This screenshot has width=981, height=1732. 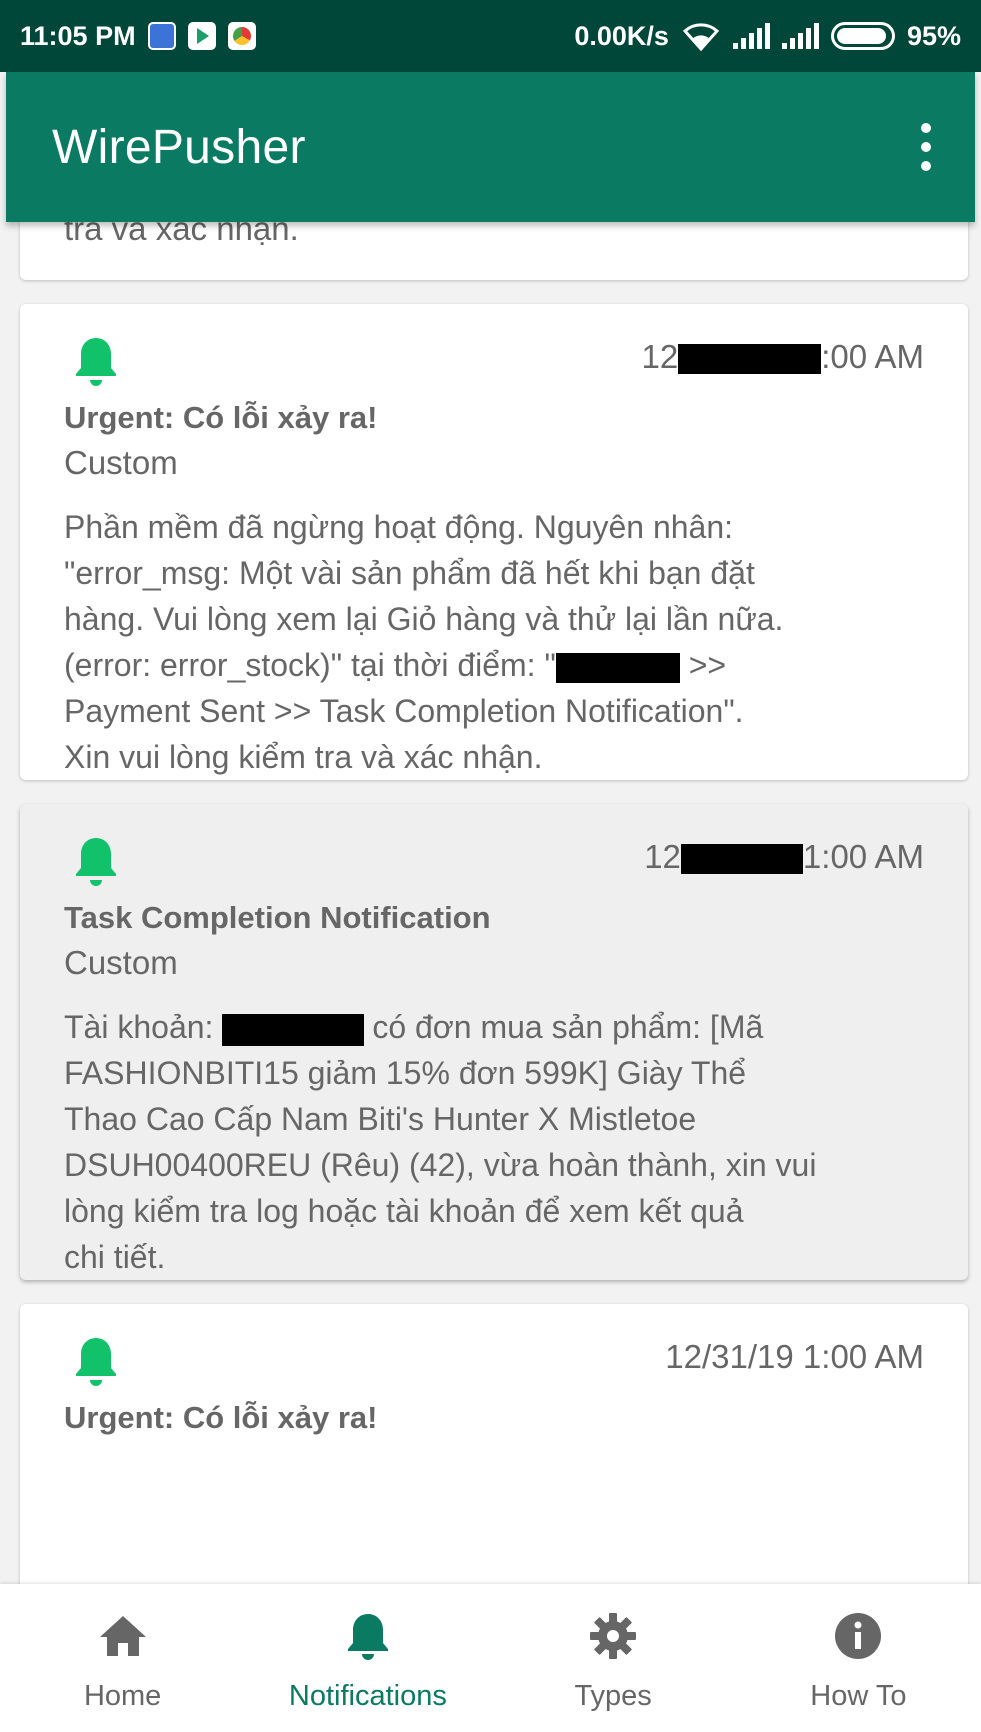 I want to click on notification-time: 12/31/19 1:00 AM, so click(x=794, y=1356).